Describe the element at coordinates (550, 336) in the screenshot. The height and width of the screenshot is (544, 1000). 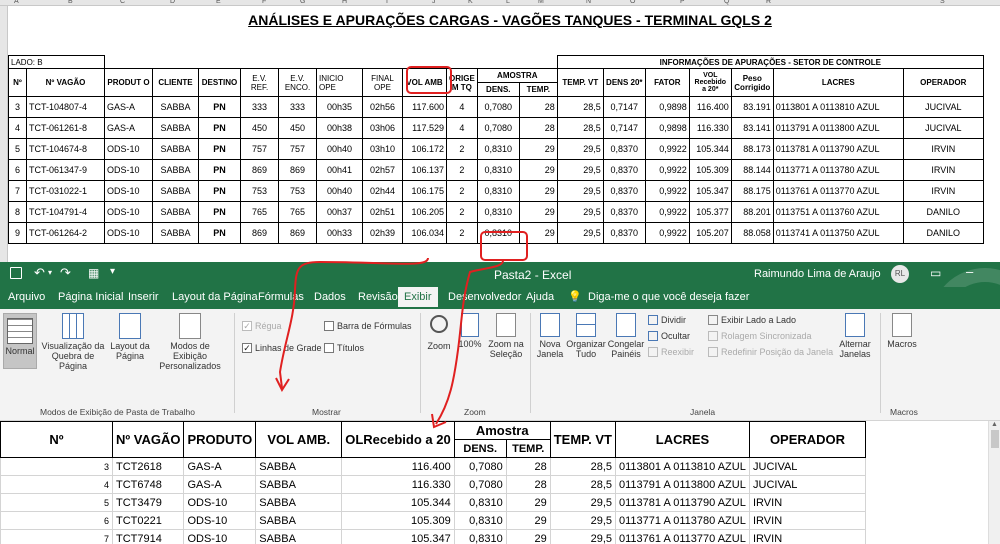
I see `new-window-button: Nova Janela` at that location.